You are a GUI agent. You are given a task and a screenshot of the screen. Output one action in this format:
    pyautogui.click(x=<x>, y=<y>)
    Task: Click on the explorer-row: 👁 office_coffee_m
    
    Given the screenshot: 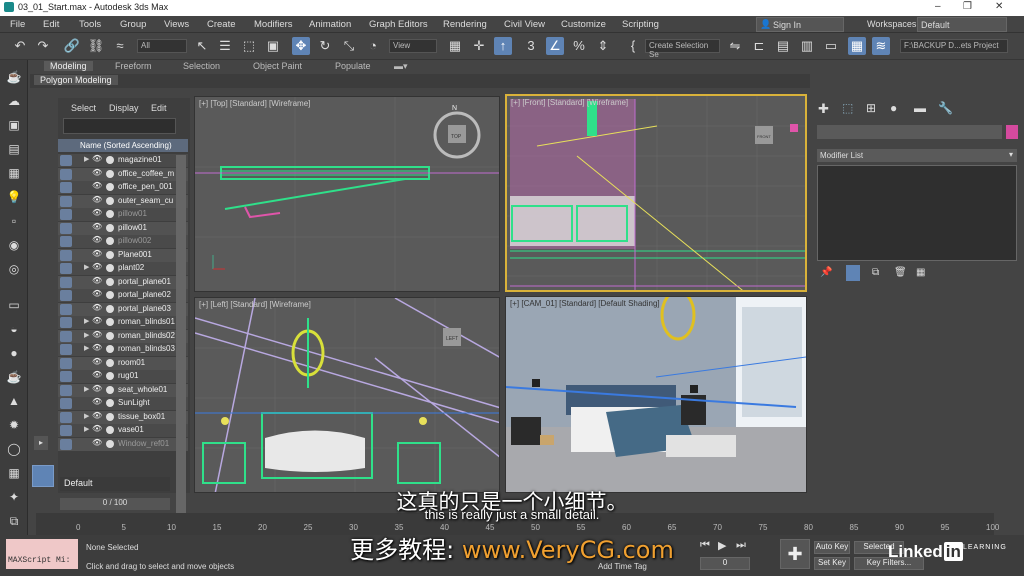 What is the action you would take?
    pyautogui.click(x=123, y=174)
    